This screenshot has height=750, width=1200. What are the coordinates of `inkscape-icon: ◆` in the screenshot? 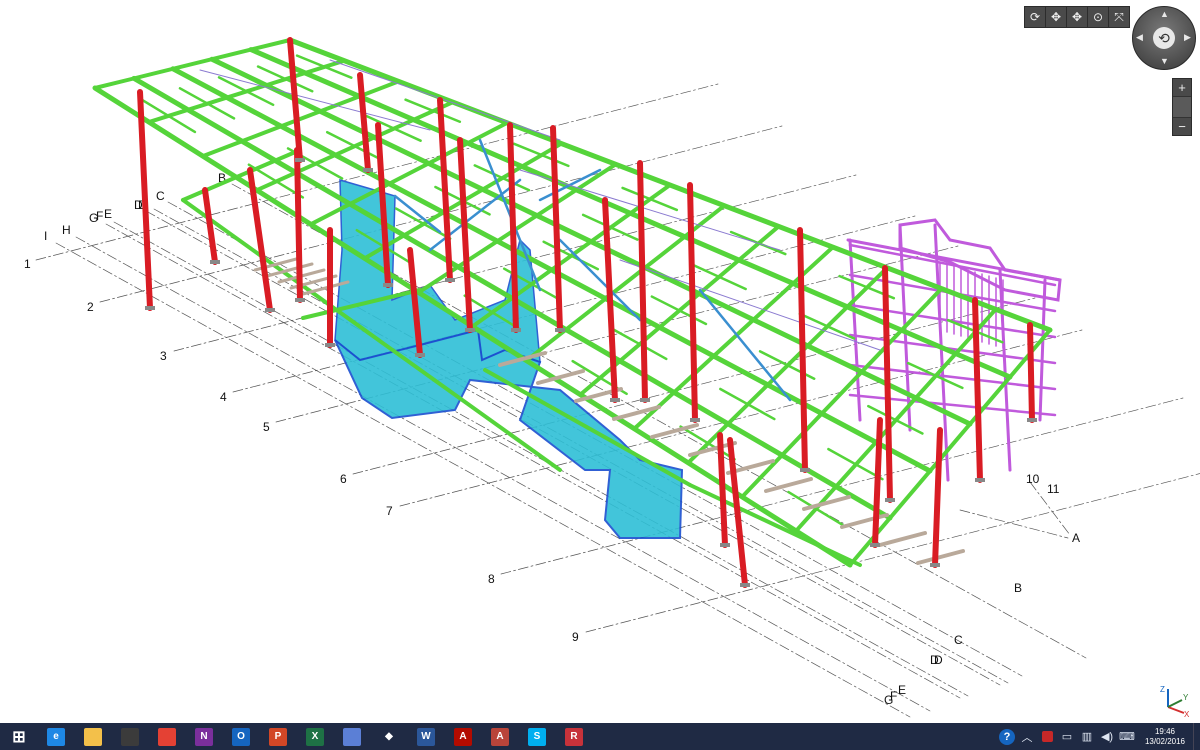 It's located at (389, 736).